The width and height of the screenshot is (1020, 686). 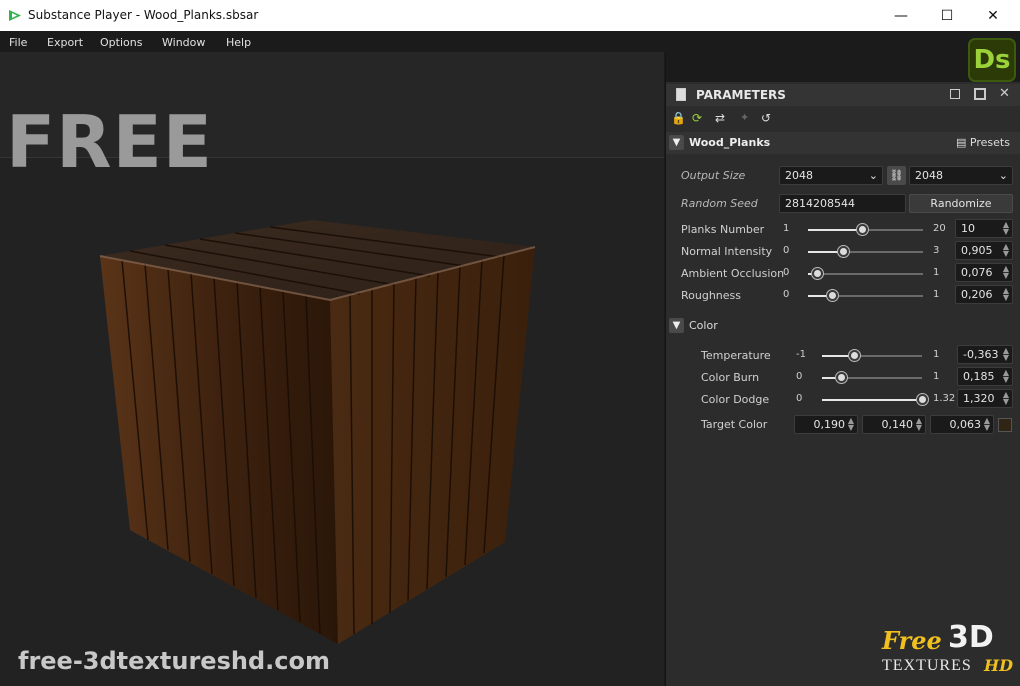 What do you see at coordinates (799, 175) in the screenshot?
I see `output-width-value: 2048` at bounding box center [799, 175].